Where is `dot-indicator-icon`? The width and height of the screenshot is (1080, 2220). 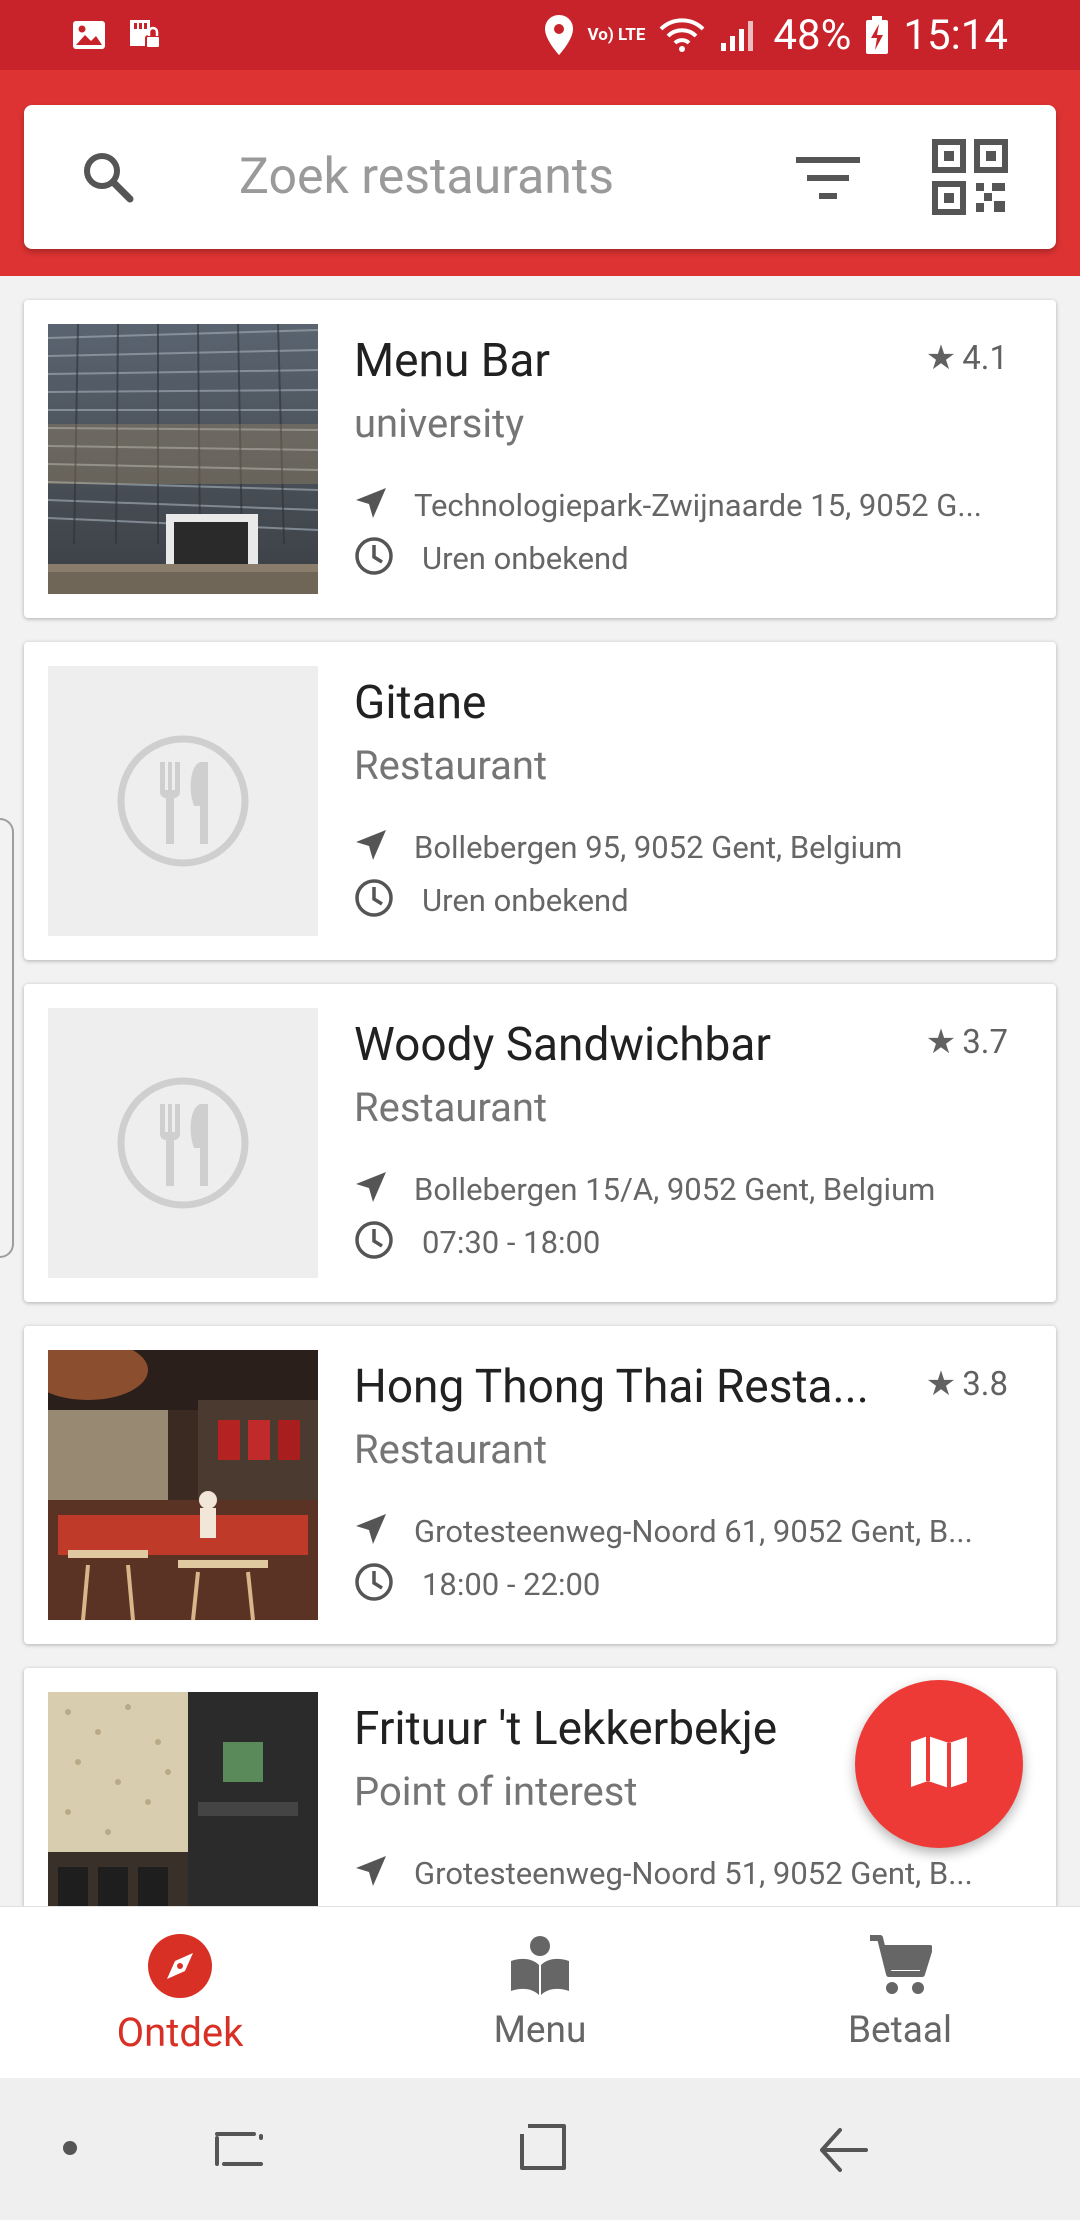
dot-indicator-icon is located at coordinates (70, 2150).